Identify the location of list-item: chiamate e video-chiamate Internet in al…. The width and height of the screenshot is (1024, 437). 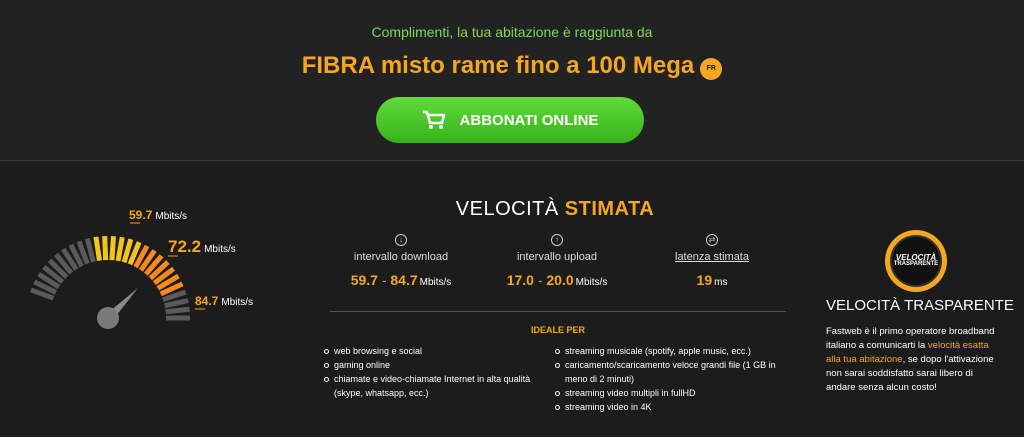
(437, 386).